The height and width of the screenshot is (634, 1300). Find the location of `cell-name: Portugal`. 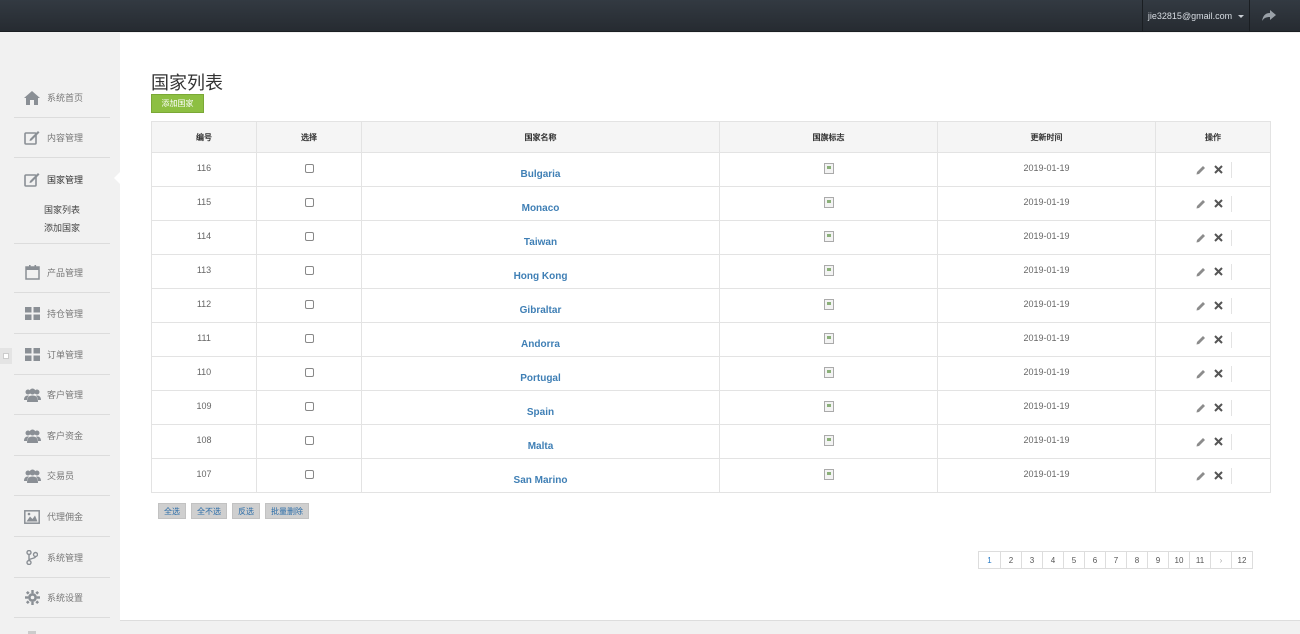

cell-name: Portugal is located at coordinates (540, 373).